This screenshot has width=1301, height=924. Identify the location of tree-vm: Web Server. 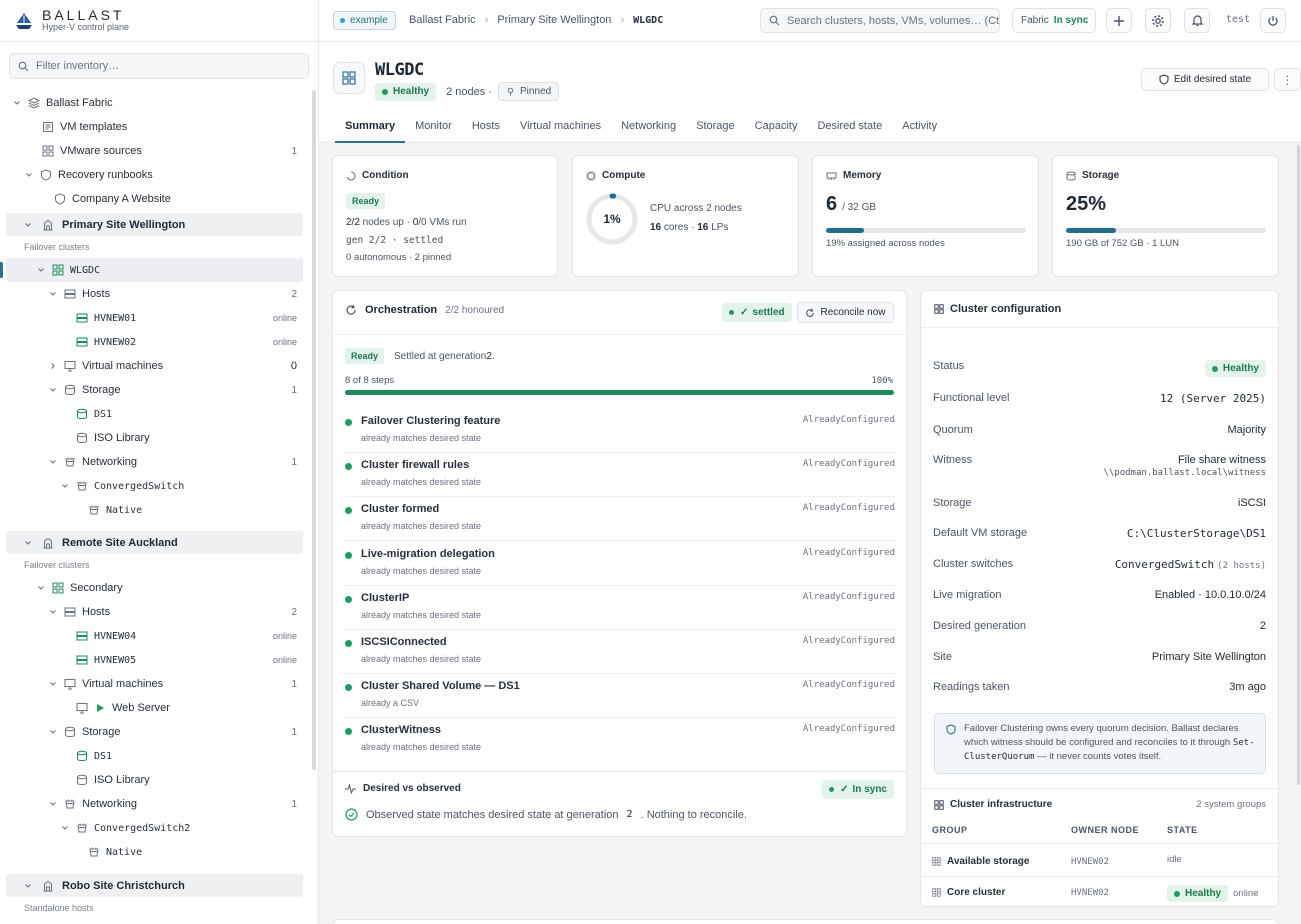
(186, 708).